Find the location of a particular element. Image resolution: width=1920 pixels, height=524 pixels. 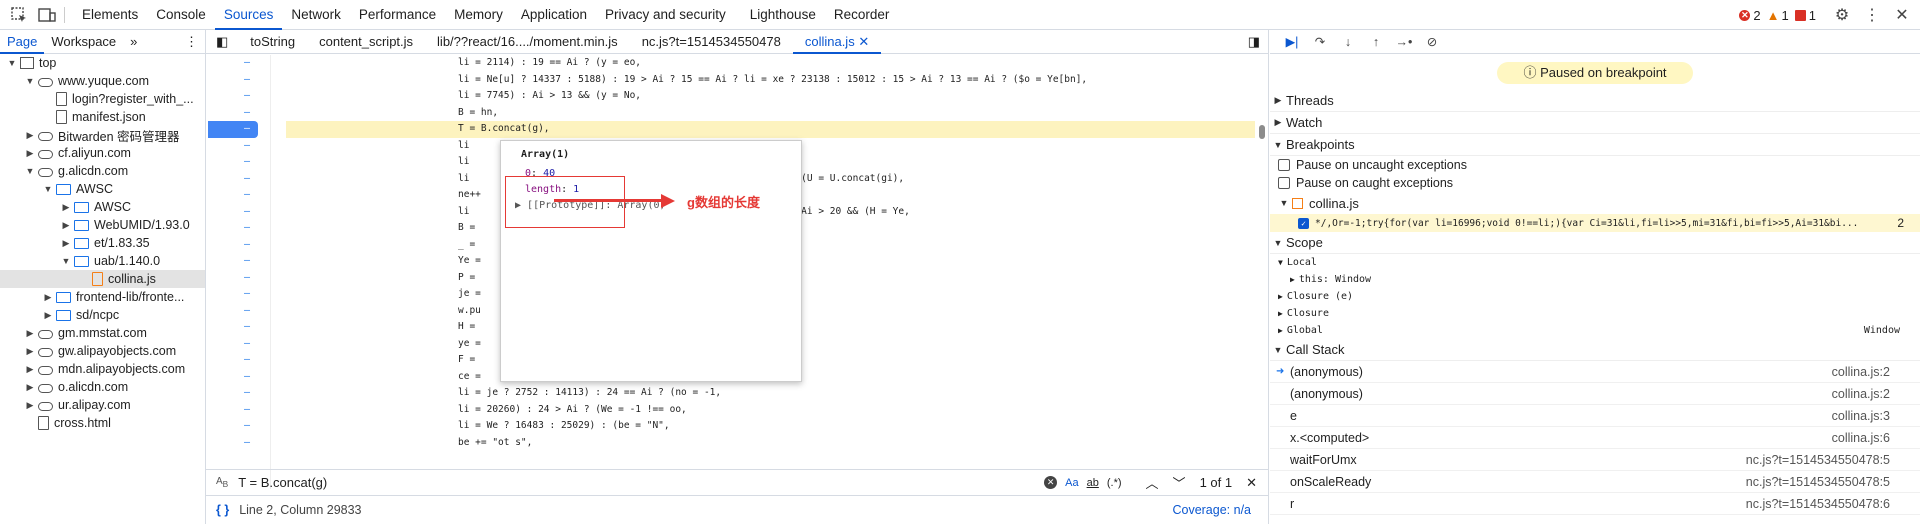

section-breakpoints: ▼ Breakpoints is located at coordinates (1595, 145).